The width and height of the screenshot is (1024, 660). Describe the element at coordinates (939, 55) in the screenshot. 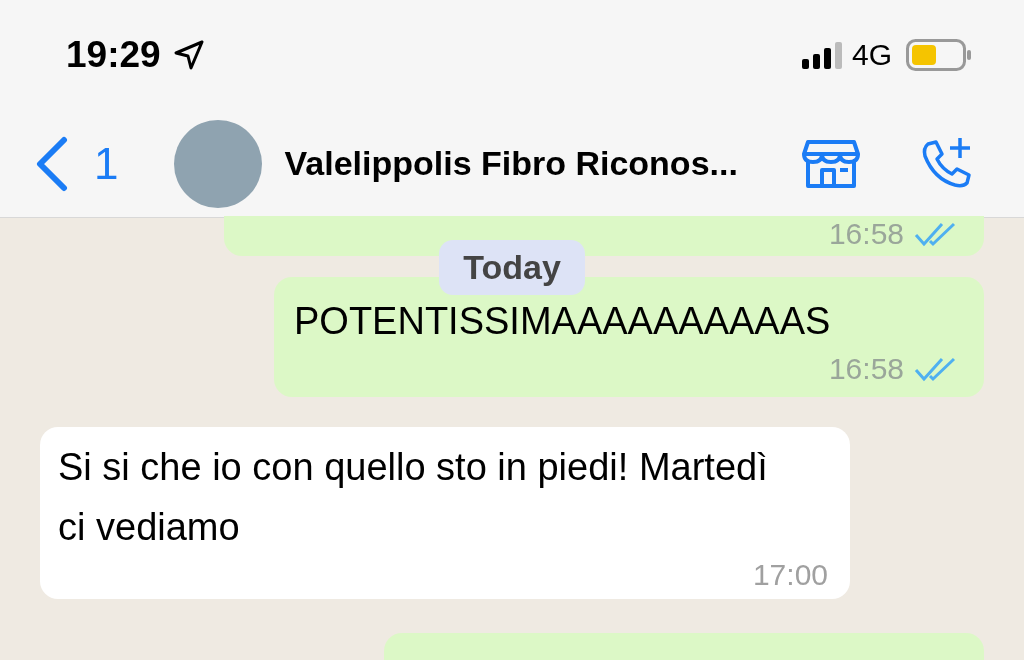

I see `battery-icon` at that location.